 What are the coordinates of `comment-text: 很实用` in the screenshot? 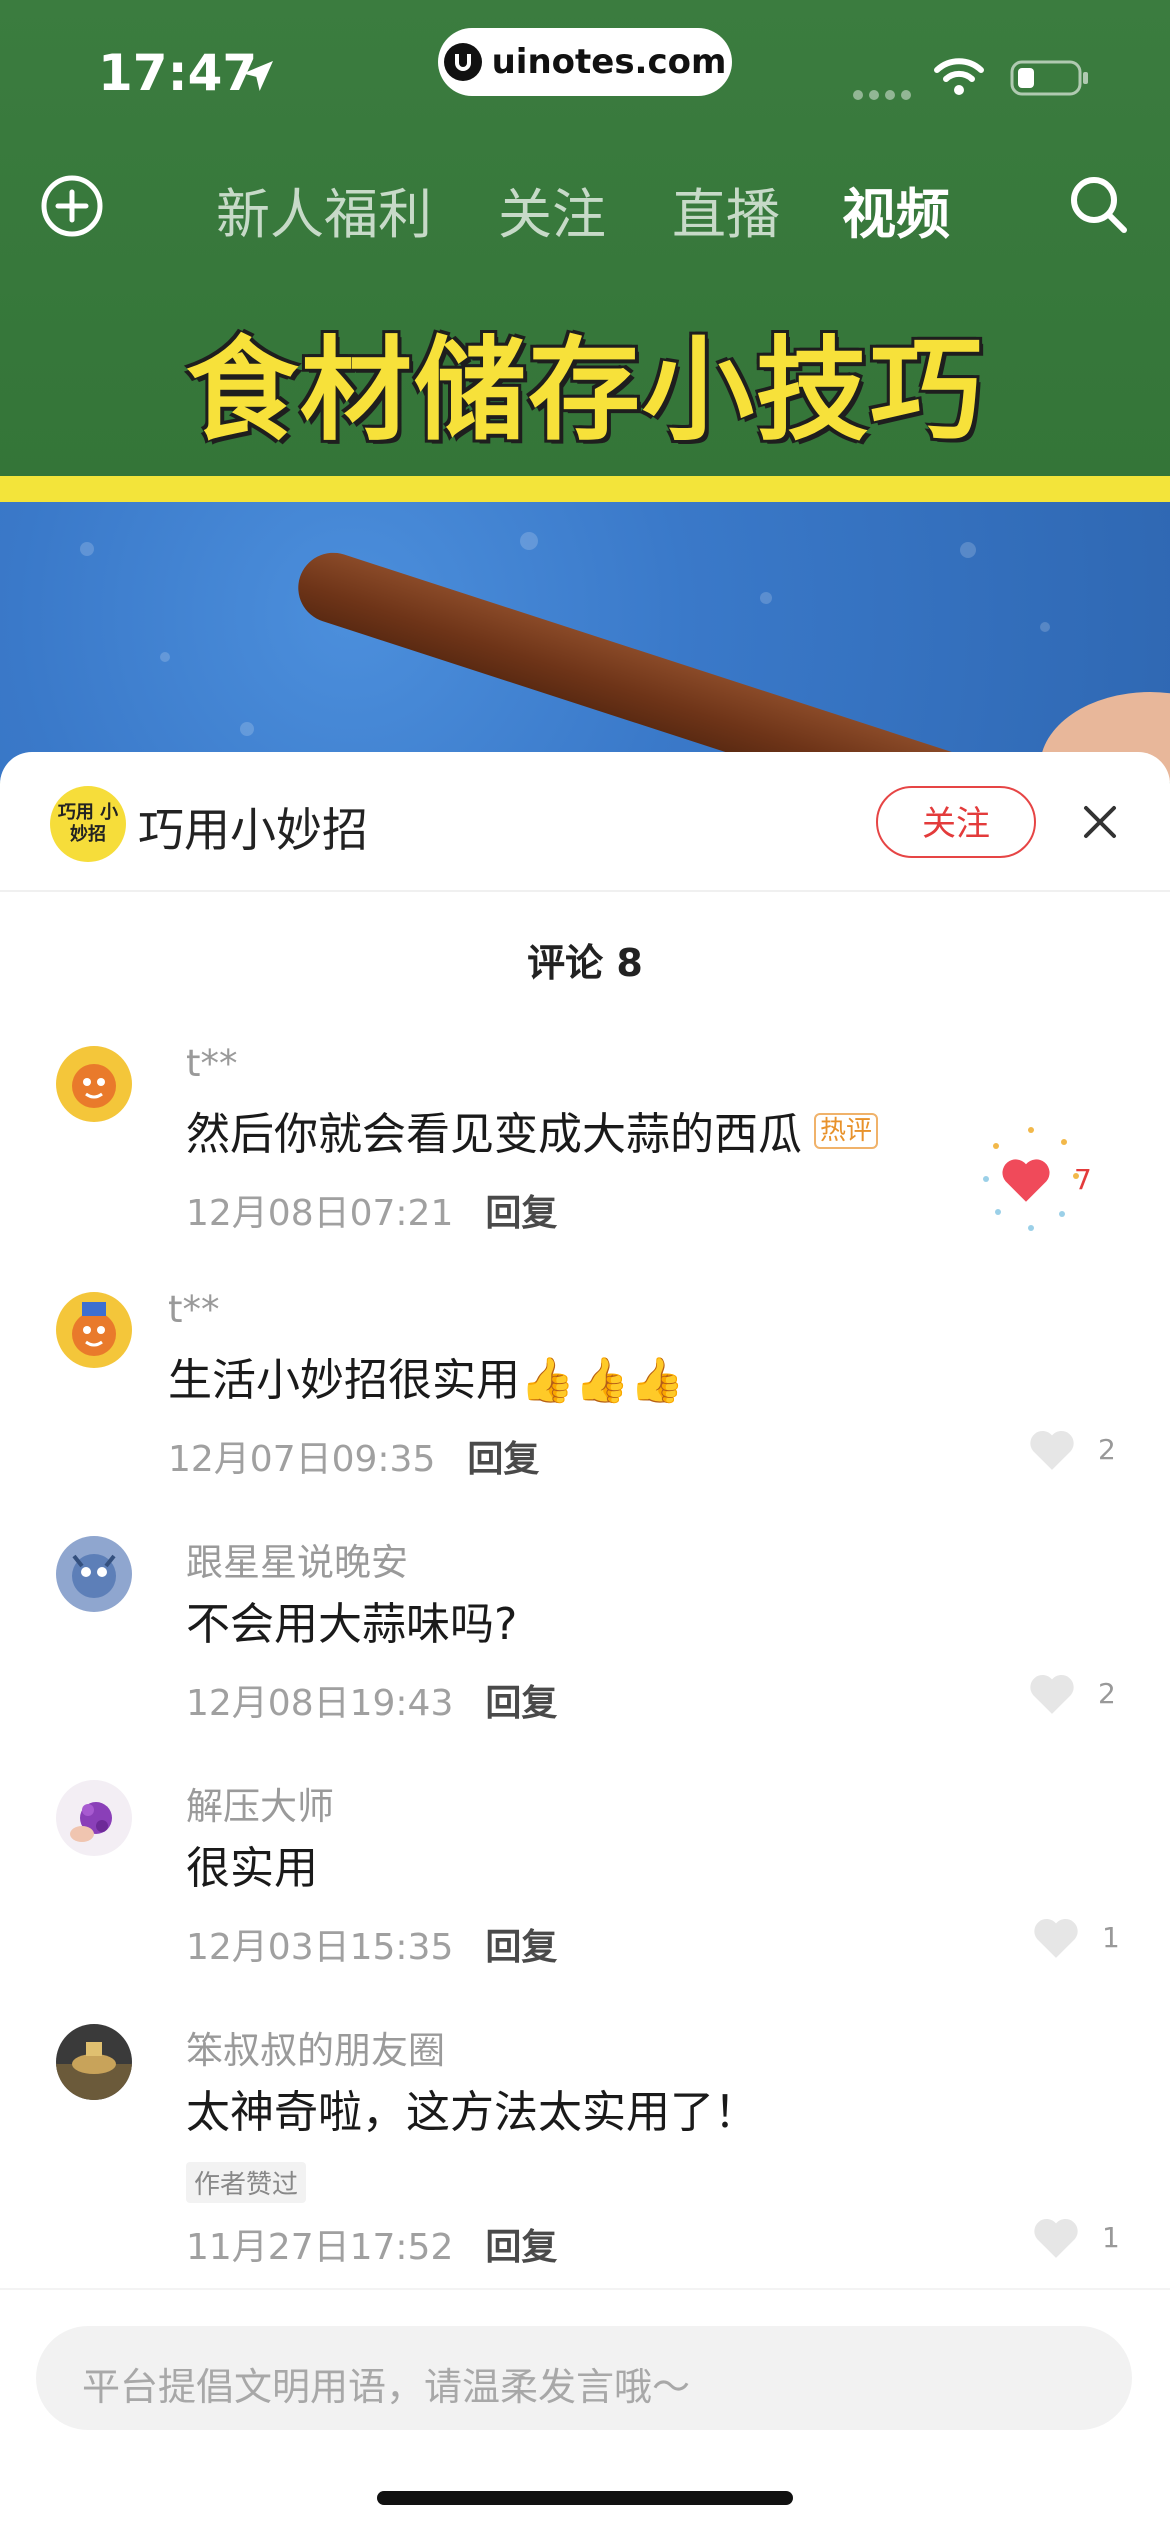 It's located at (252, 1864).